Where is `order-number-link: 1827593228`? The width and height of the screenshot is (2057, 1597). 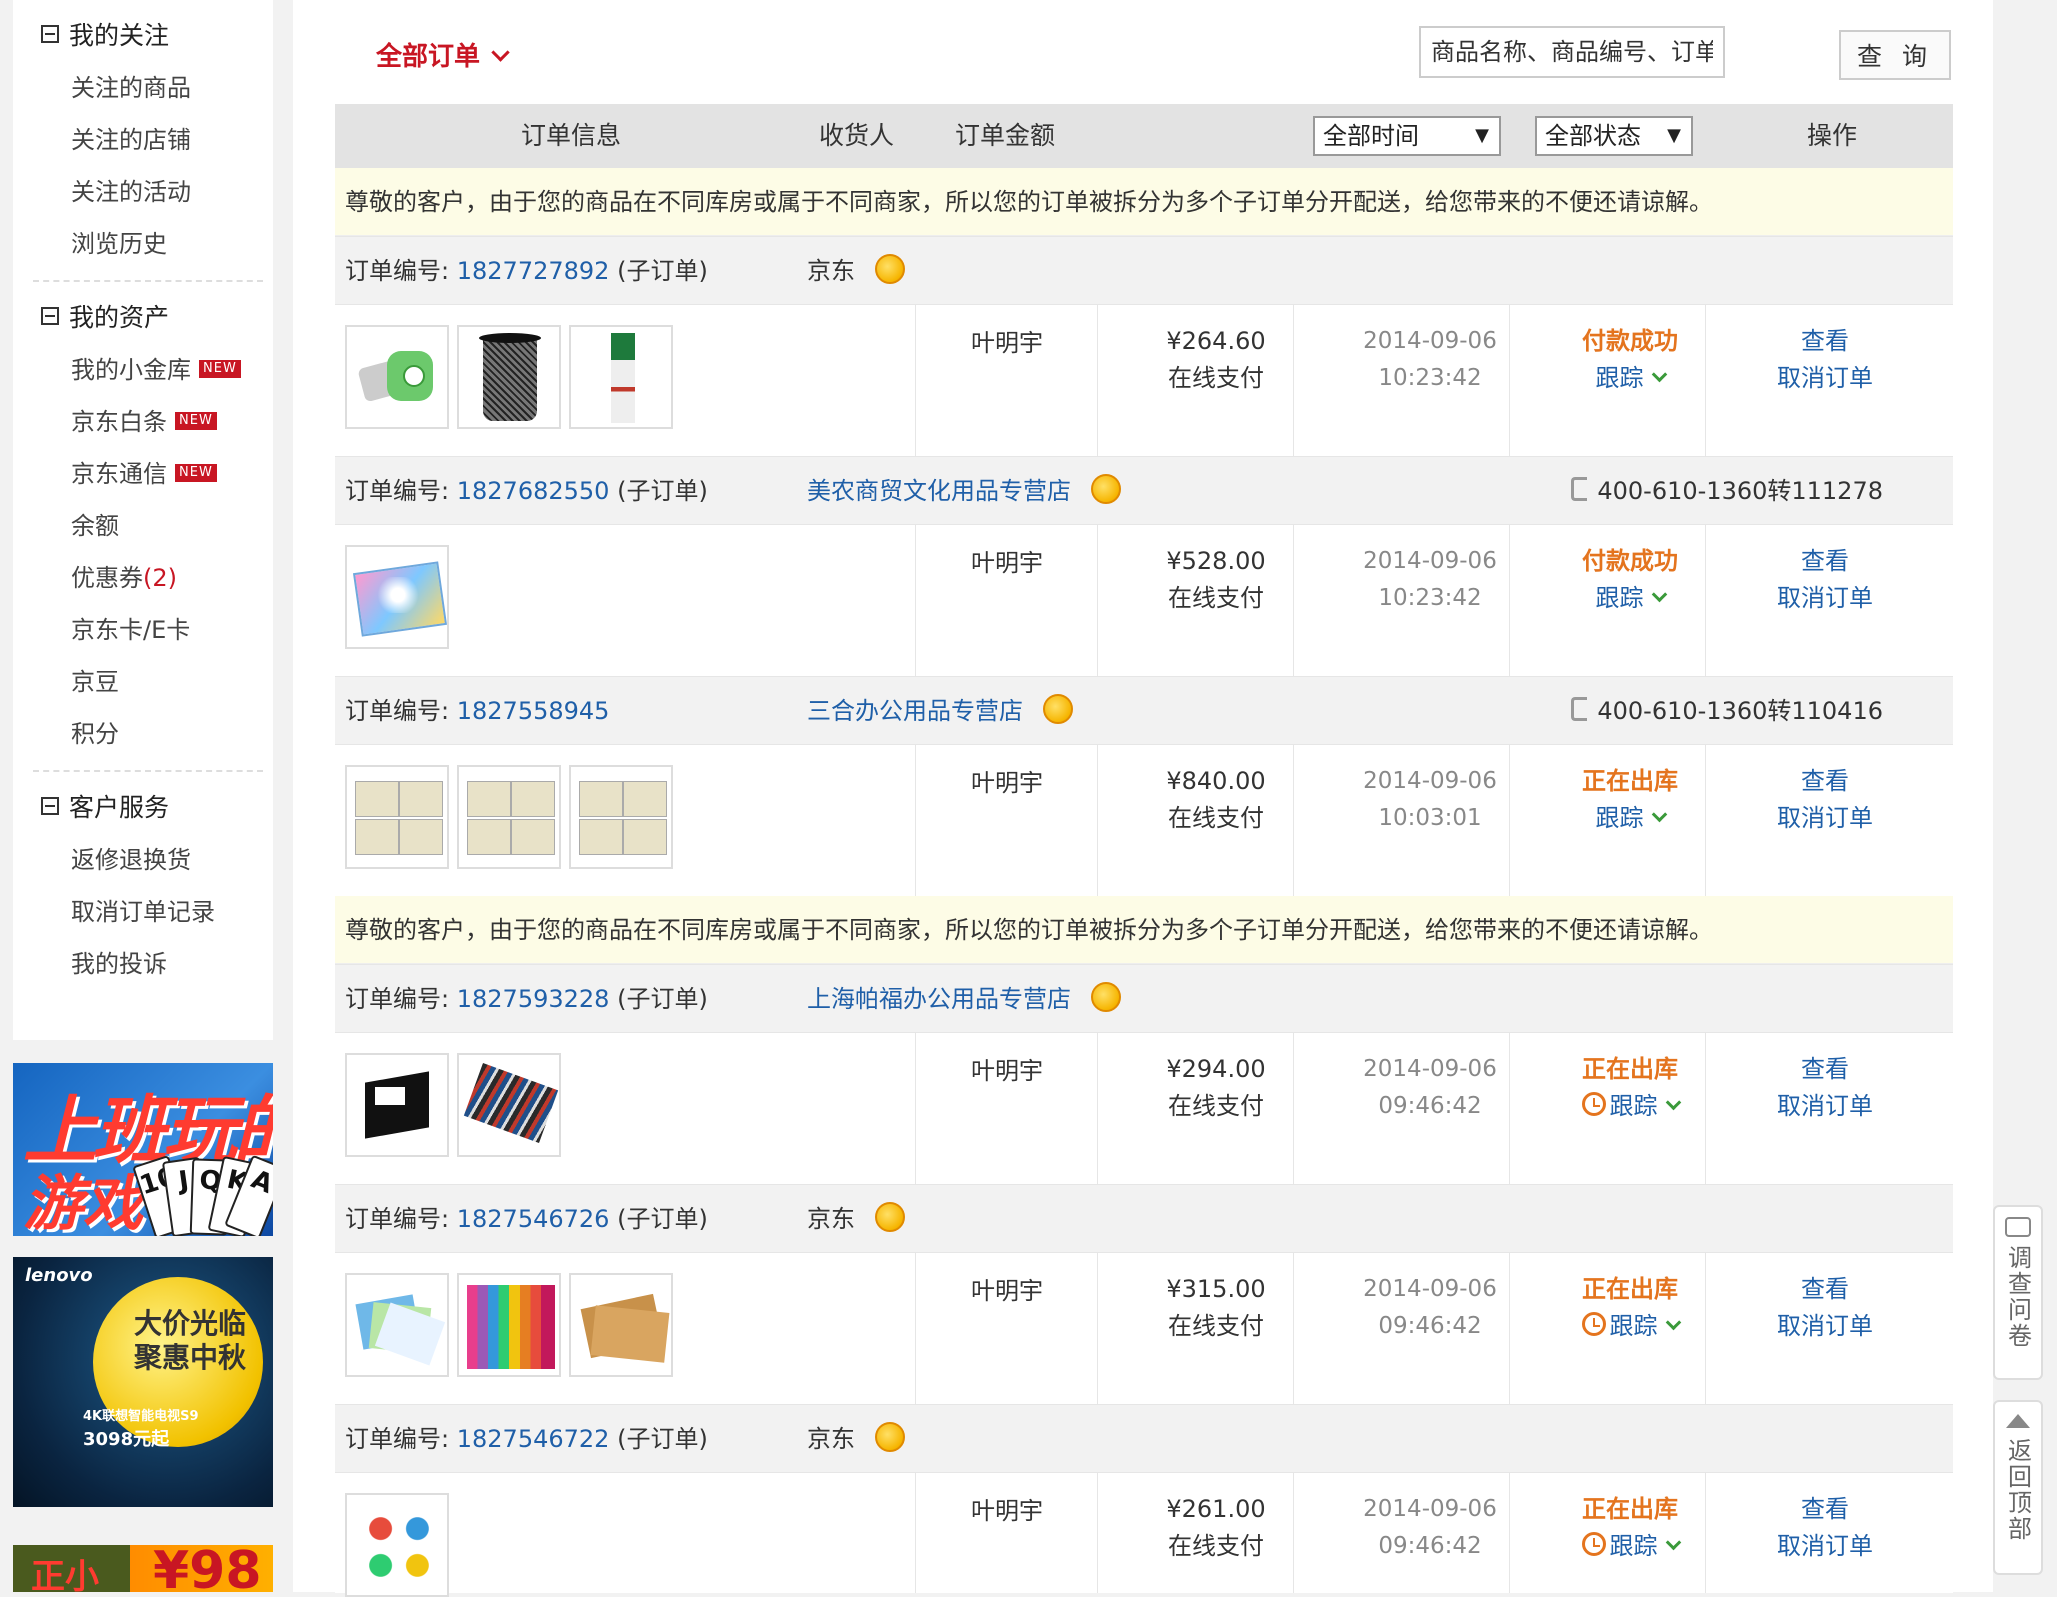 order-number-link: 1827593228 is located at coordinates (533, 999).